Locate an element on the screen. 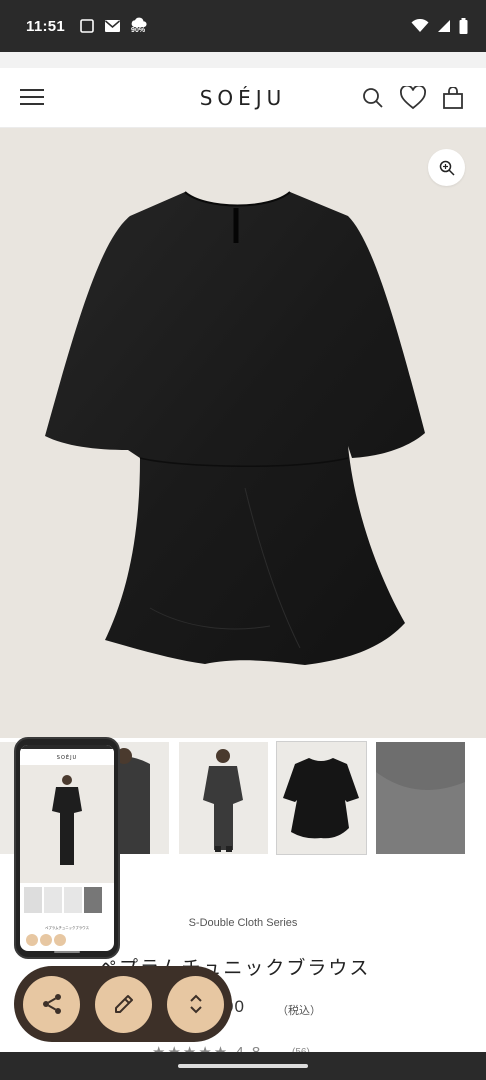 This screenshot has width=486, height=1080. status-bar: 11:51 90% is located at coordinates (243, 26).